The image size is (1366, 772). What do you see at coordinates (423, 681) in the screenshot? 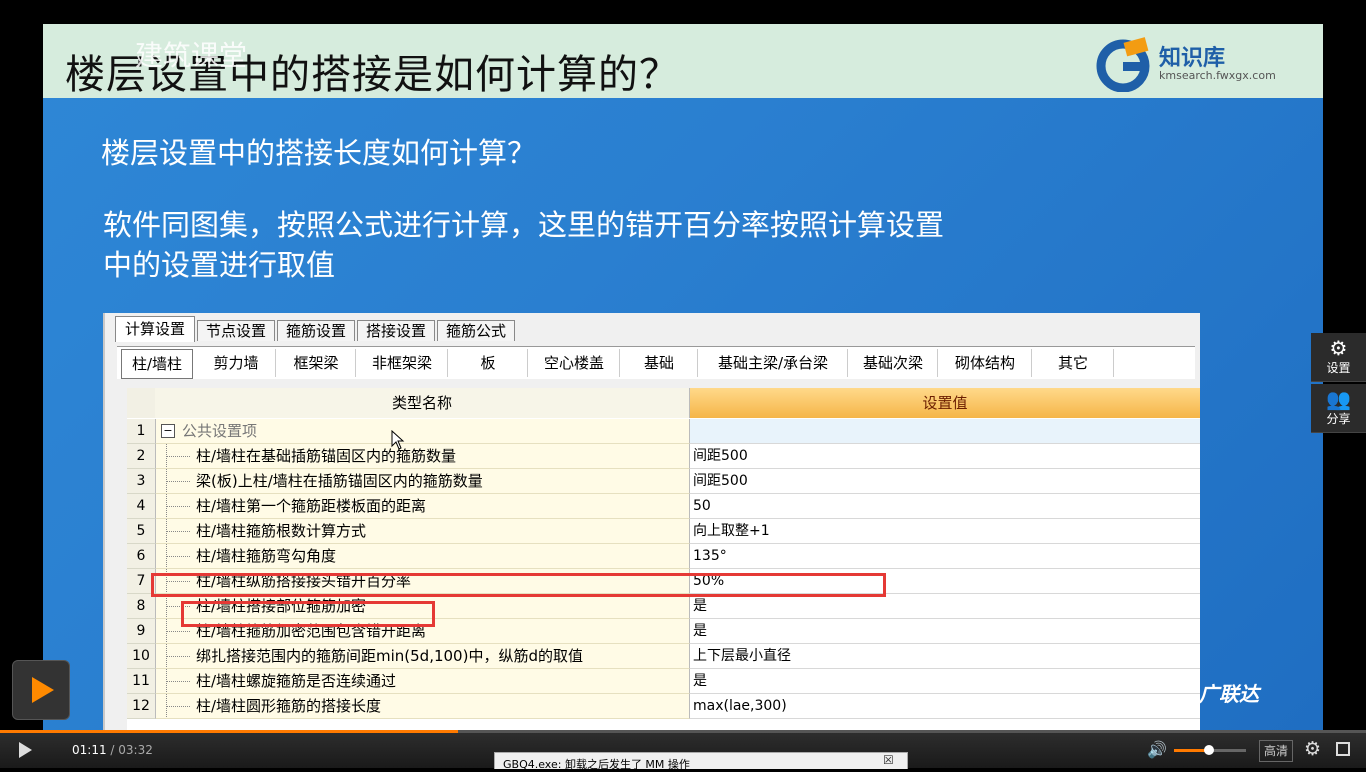
I see `row-type-name: 柱/墙柱螺旋箍筋是否连续通过` at bounding box center [423, 681].